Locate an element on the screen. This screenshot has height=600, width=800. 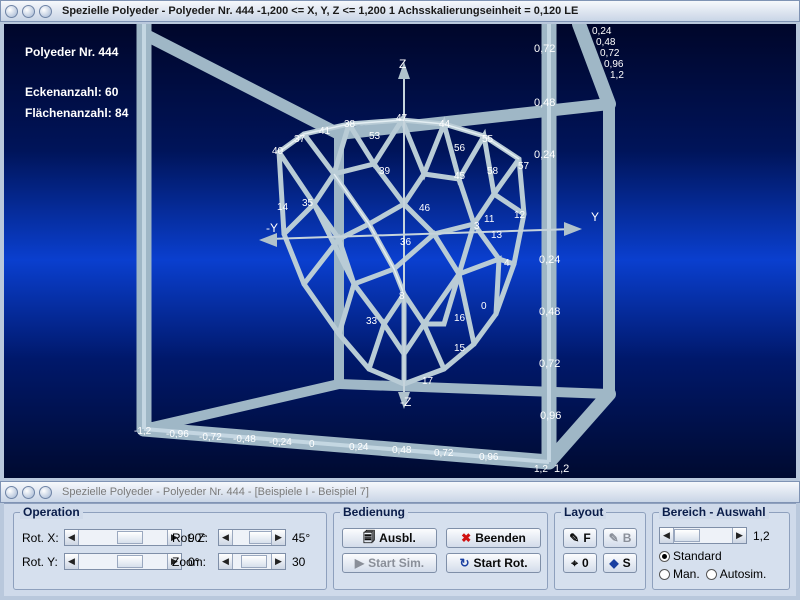
hide-icon: 🗐 is located at coordinates (369, 536).